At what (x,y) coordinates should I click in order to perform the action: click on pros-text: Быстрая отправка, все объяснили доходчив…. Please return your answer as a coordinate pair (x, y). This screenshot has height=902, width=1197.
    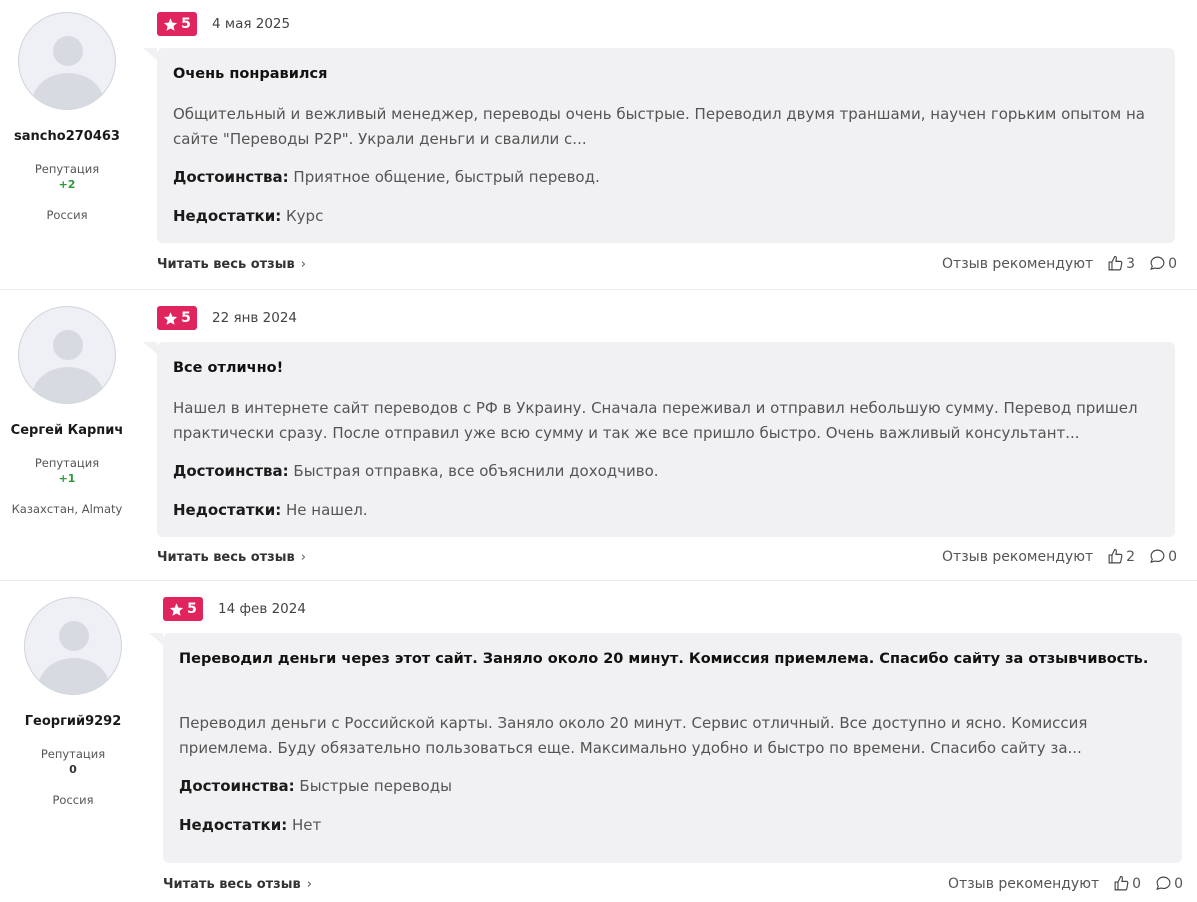
    Looking at the image, I should click on (476, 471).